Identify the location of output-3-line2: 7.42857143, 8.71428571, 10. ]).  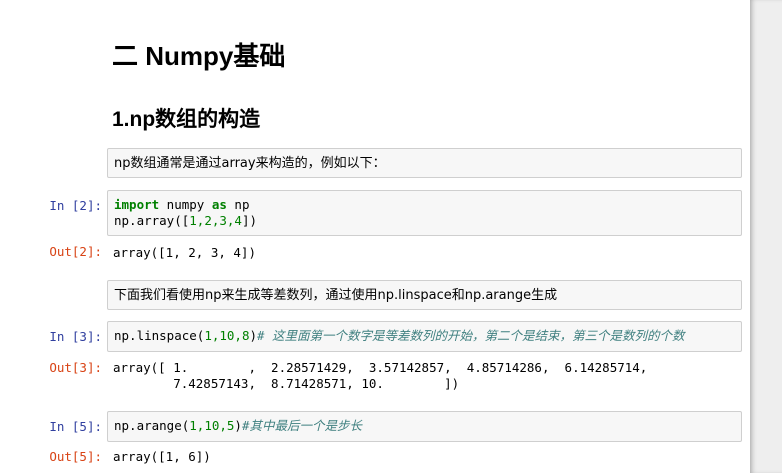
(286, 383).